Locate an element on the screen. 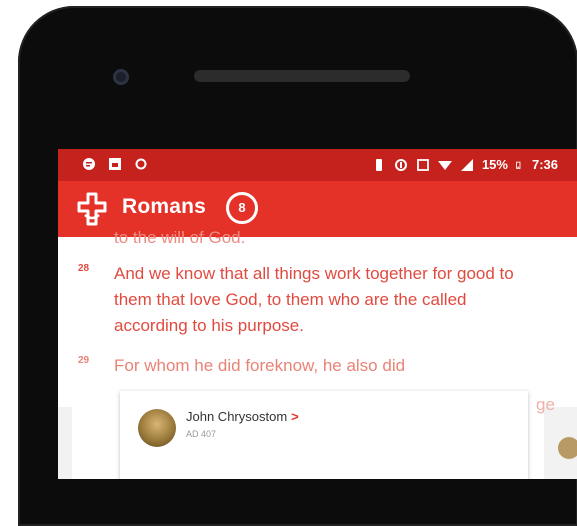 The image size is (577, 526). battery-percent: 15% is located at coordinates (494, 164).